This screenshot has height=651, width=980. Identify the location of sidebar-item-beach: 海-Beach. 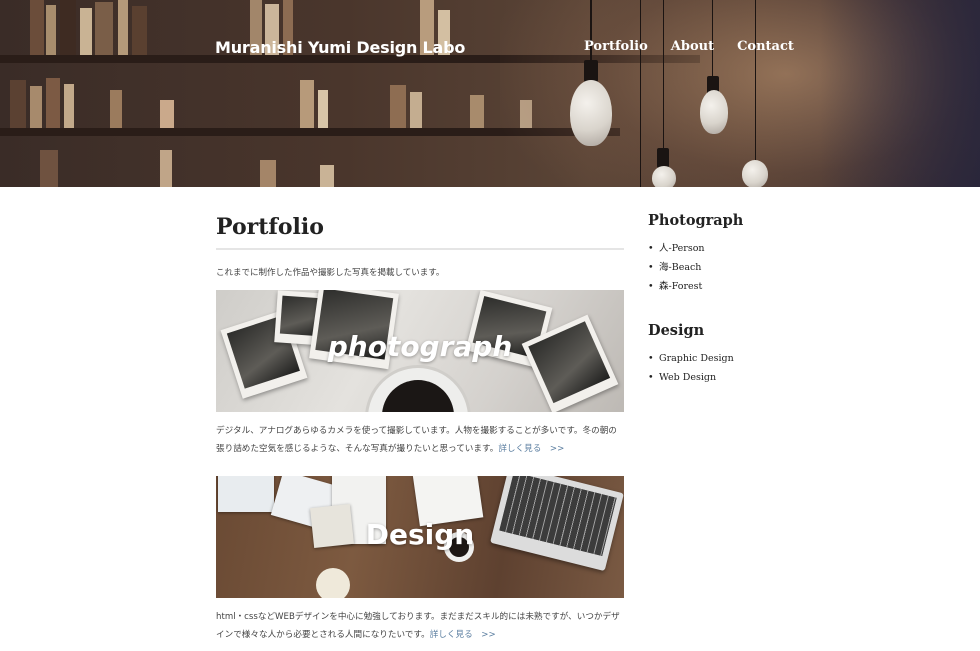
(748, 267).